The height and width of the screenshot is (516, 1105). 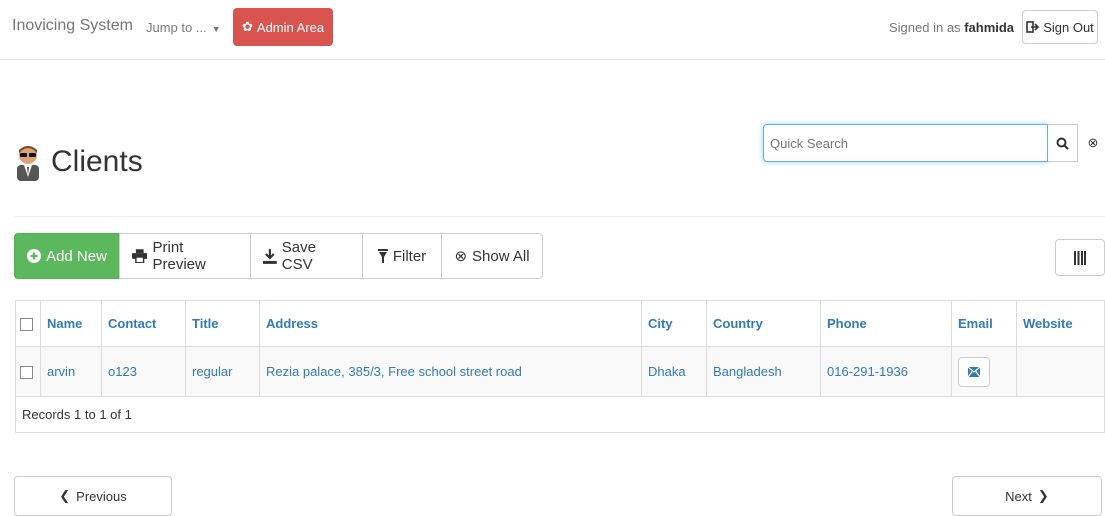 I want to click on print-icon, so click(x=140, y=256).